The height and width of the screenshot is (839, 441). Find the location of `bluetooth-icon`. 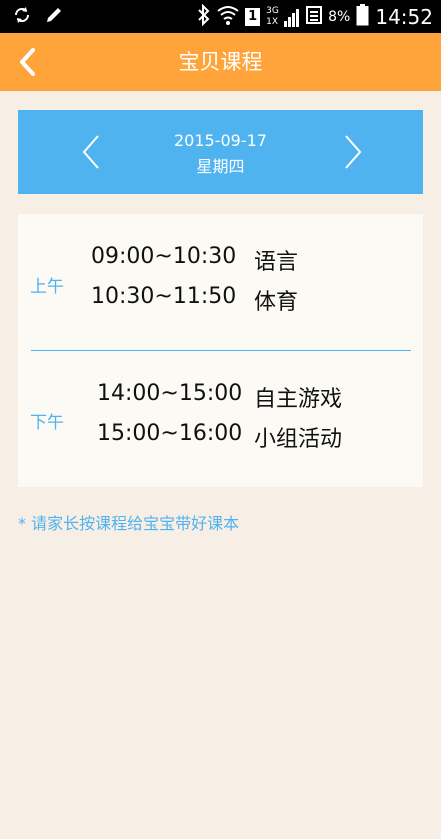

bluetooth-icon is located at coordinates (204, 16).